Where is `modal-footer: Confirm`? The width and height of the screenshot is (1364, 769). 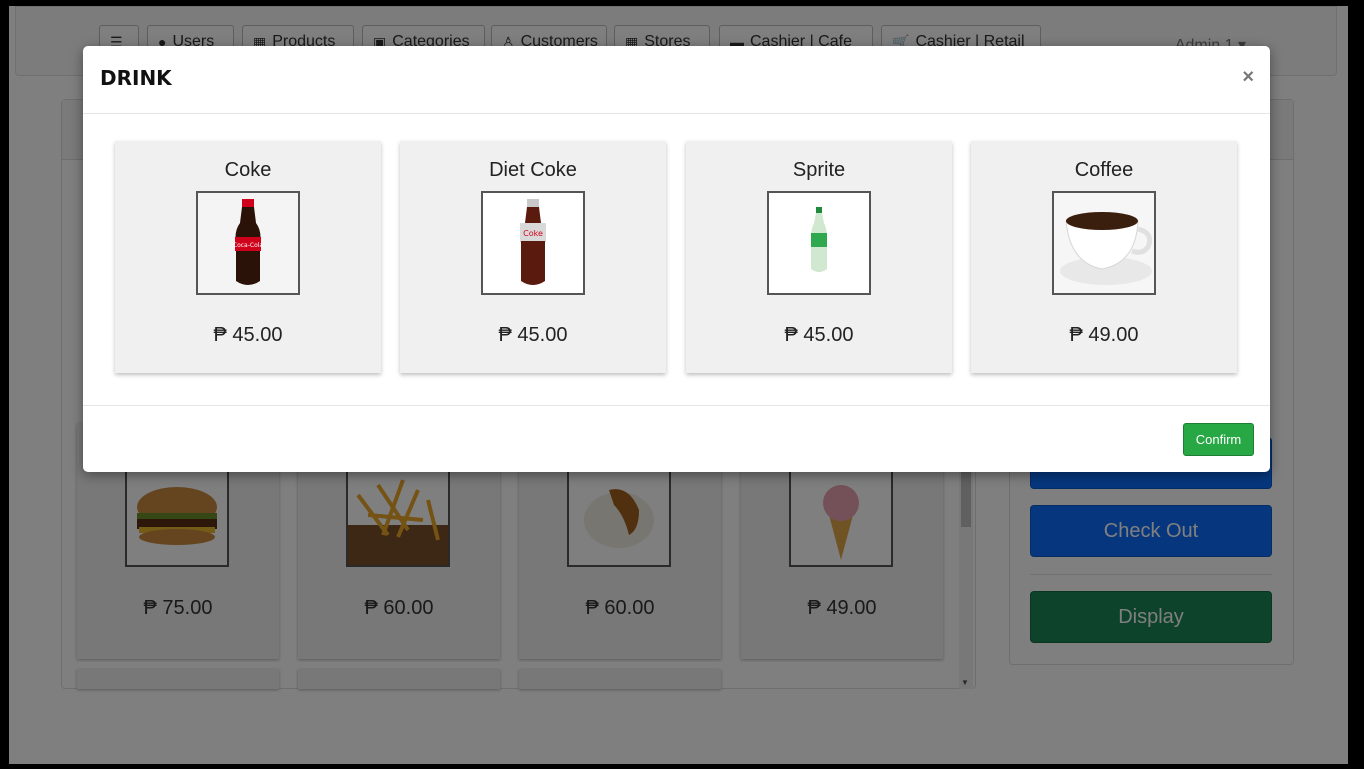 modal-footer: Confirm is located at coordinates (676, 438).